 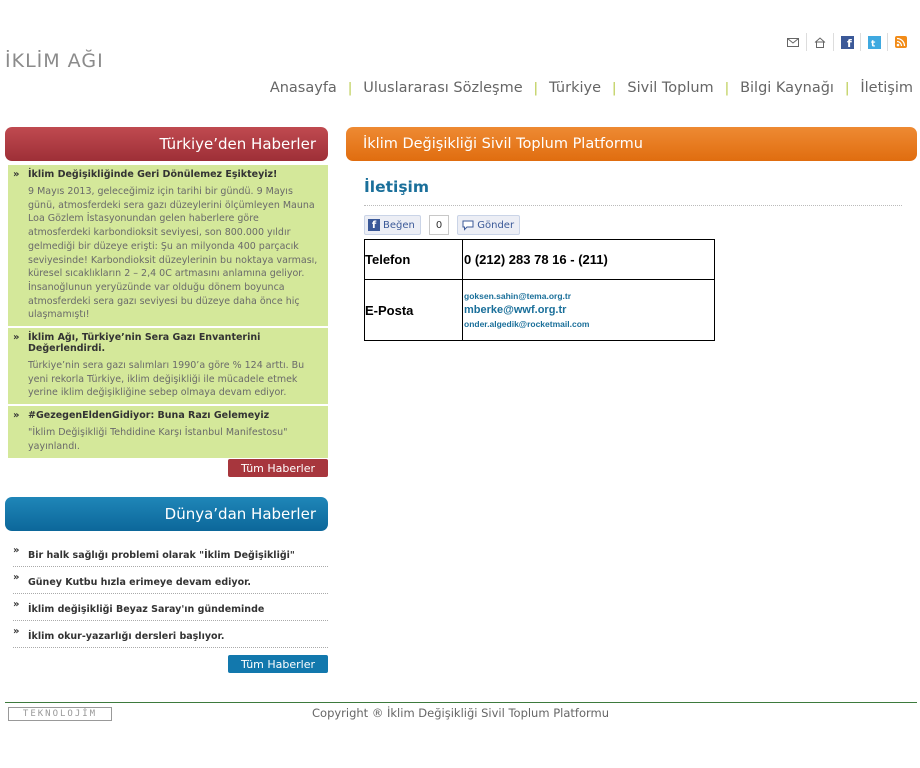 What do you see at coordinates (575, 88) in the screenshot?
I see `nav-item-turkiye: Türkiye` at bounding box center [575, 88].